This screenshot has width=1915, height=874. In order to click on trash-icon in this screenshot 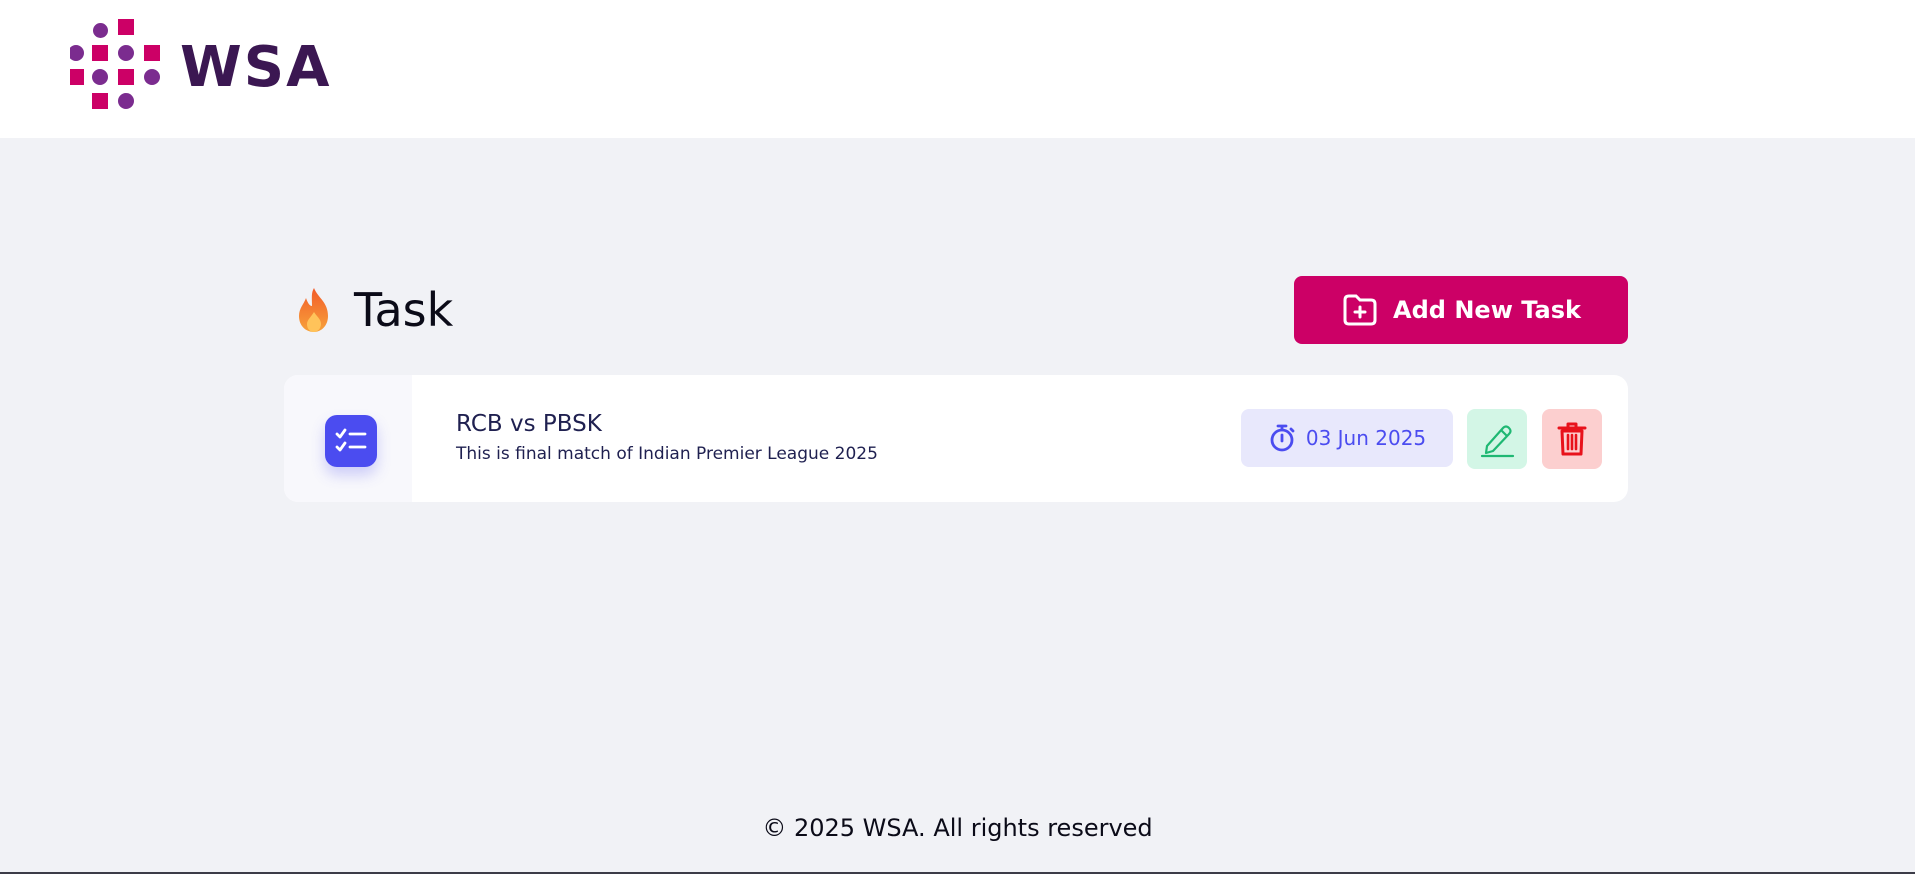, I will do `click(1572, 439)`.